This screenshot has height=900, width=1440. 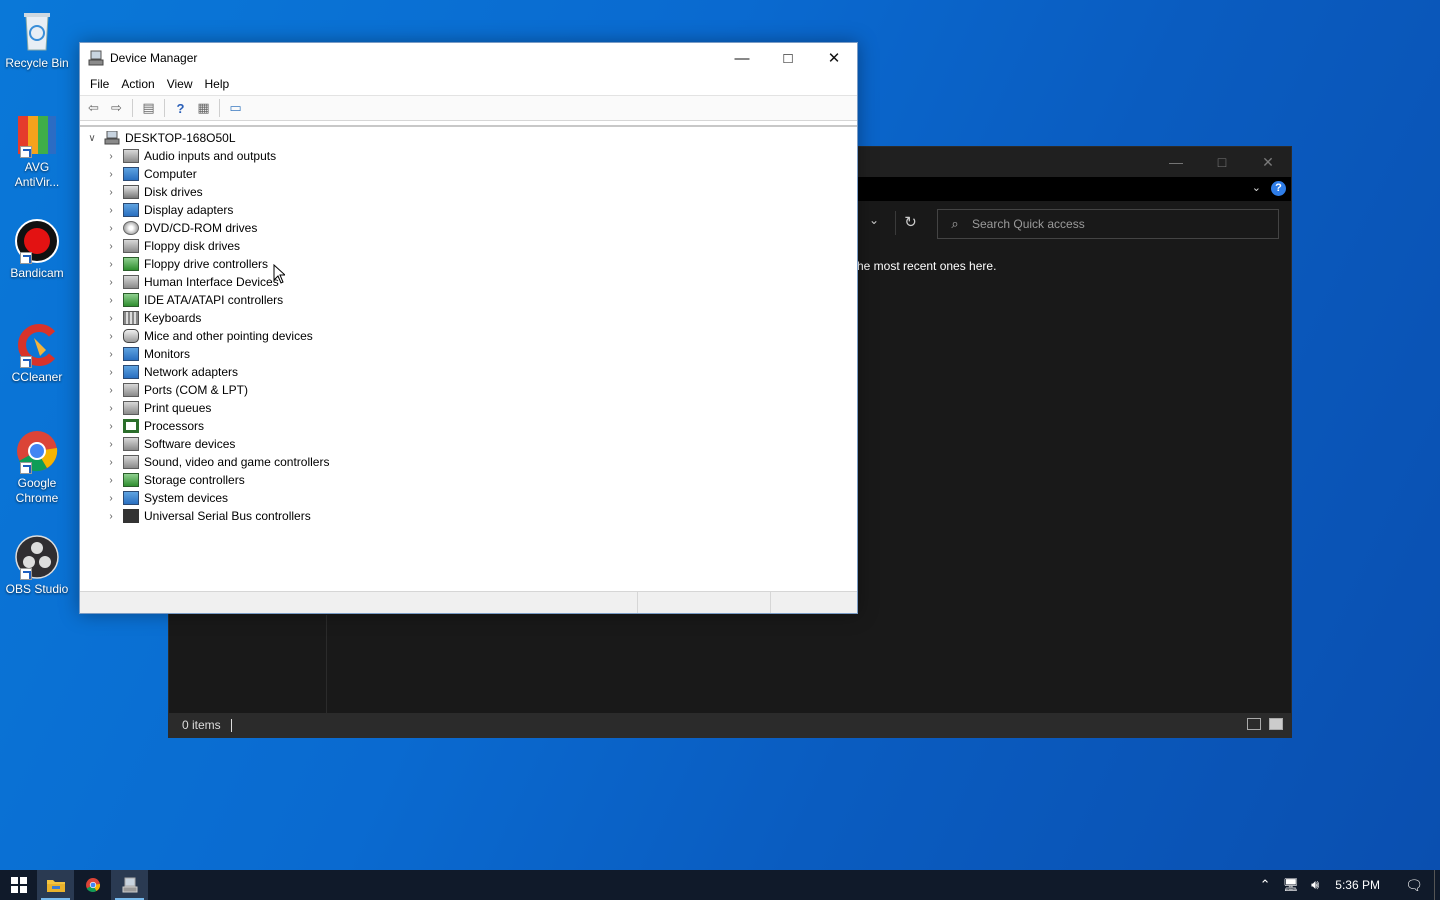 I want to click on device-category: › Ports (COM & LPT), so click(x=468, y=390).